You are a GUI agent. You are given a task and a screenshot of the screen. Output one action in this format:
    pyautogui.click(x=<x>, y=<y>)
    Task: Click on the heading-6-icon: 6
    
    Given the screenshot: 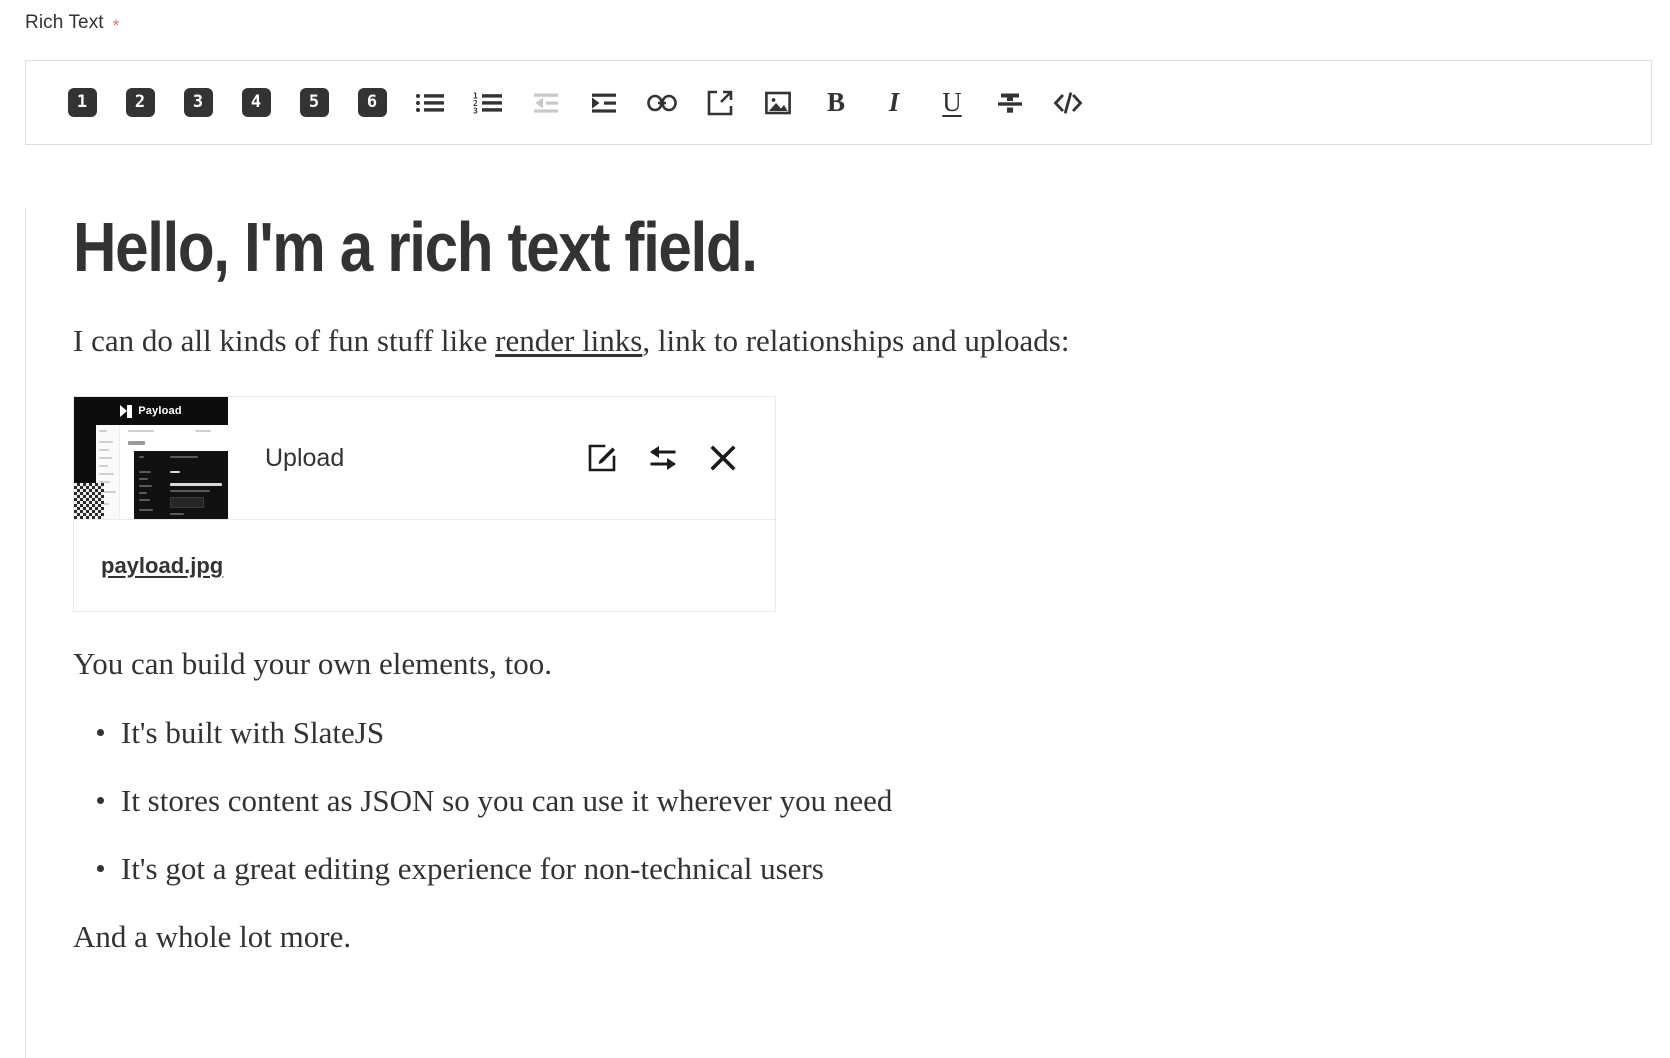 What is the action you would take?
    pyautogui.click(x=372, y=102)
    